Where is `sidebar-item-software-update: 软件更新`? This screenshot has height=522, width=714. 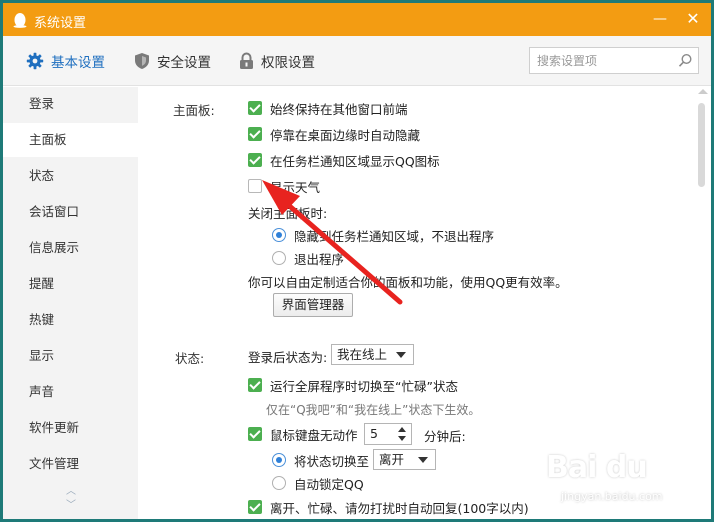 sidebar-item-software-update: 软件更新 is located at coordinates (70, 428).